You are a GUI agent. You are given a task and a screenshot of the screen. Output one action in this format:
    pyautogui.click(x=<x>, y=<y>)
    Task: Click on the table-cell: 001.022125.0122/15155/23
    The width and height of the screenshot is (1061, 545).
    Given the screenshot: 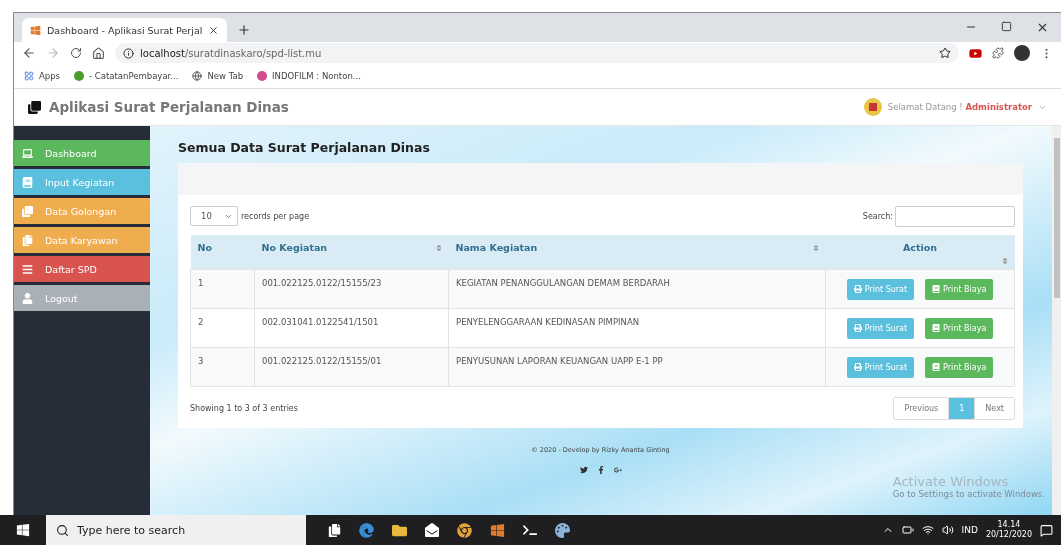 What is the action you would take?
    pyautogui.click(x=351, y=289)
    